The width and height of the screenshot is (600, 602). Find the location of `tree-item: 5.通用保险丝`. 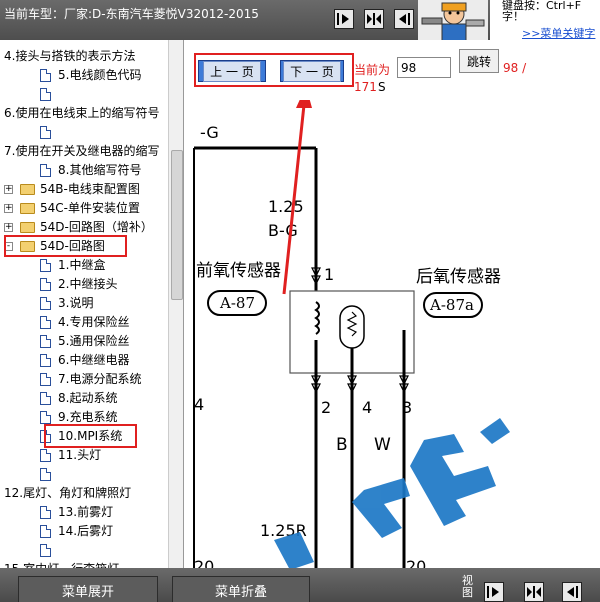

tree-item: 5.通用保险丝 is located at coordinates (84, 341).